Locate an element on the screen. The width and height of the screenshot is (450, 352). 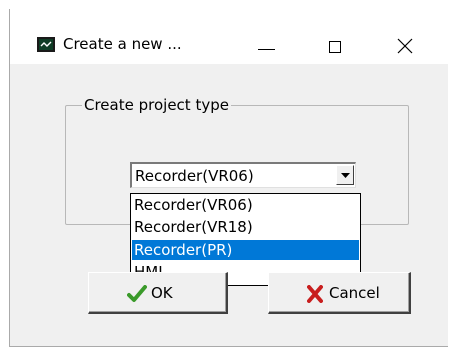
project-type-combobox: Recorder(VR06) is located at coordinates (243, 175).